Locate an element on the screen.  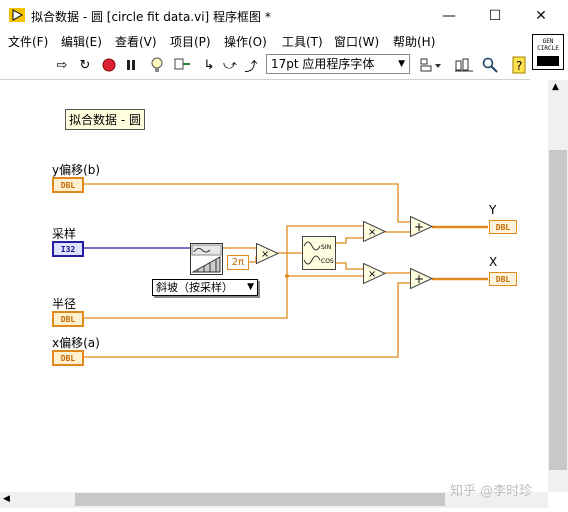
ramp-mode-select: 斜坡（按采样） ▼ is located at coordinates (205, 287).